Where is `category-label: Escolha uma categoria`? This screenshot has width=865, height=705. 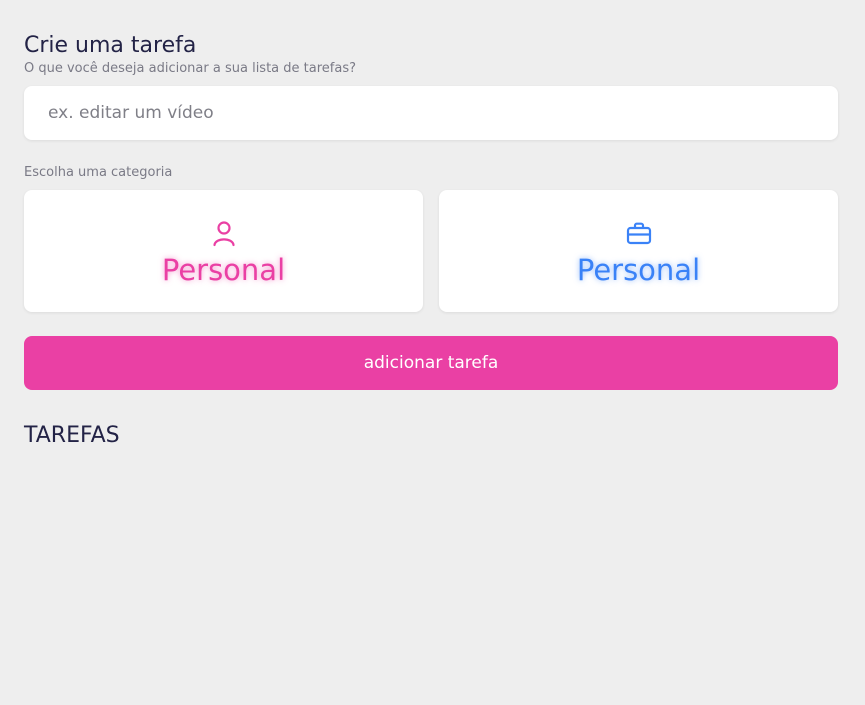
category-label: Escolha uma categoria is located at coordinates (98, 172).